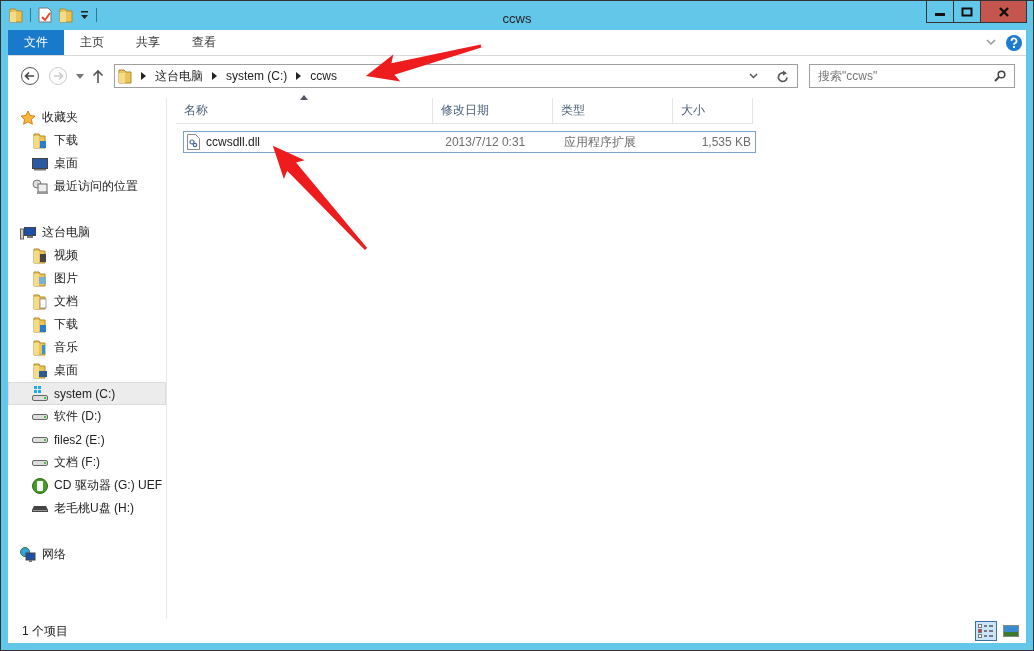 The width and height of the screenshot is (1034, 651). I want to click on breadcrumb-item: 这台电脑, so click(179, 76).